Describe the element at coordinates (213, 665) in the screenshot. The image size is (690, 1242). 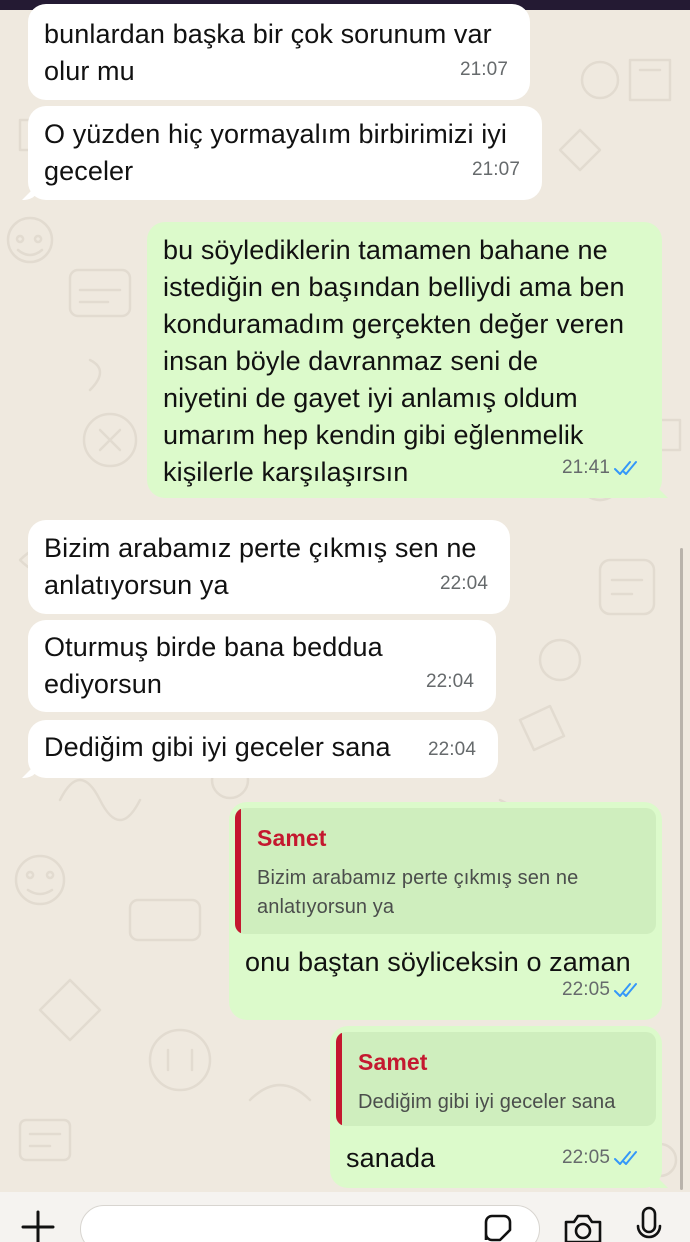
I see `message-text: Oturmuş birde bana beddua ediyorsun` at that location.